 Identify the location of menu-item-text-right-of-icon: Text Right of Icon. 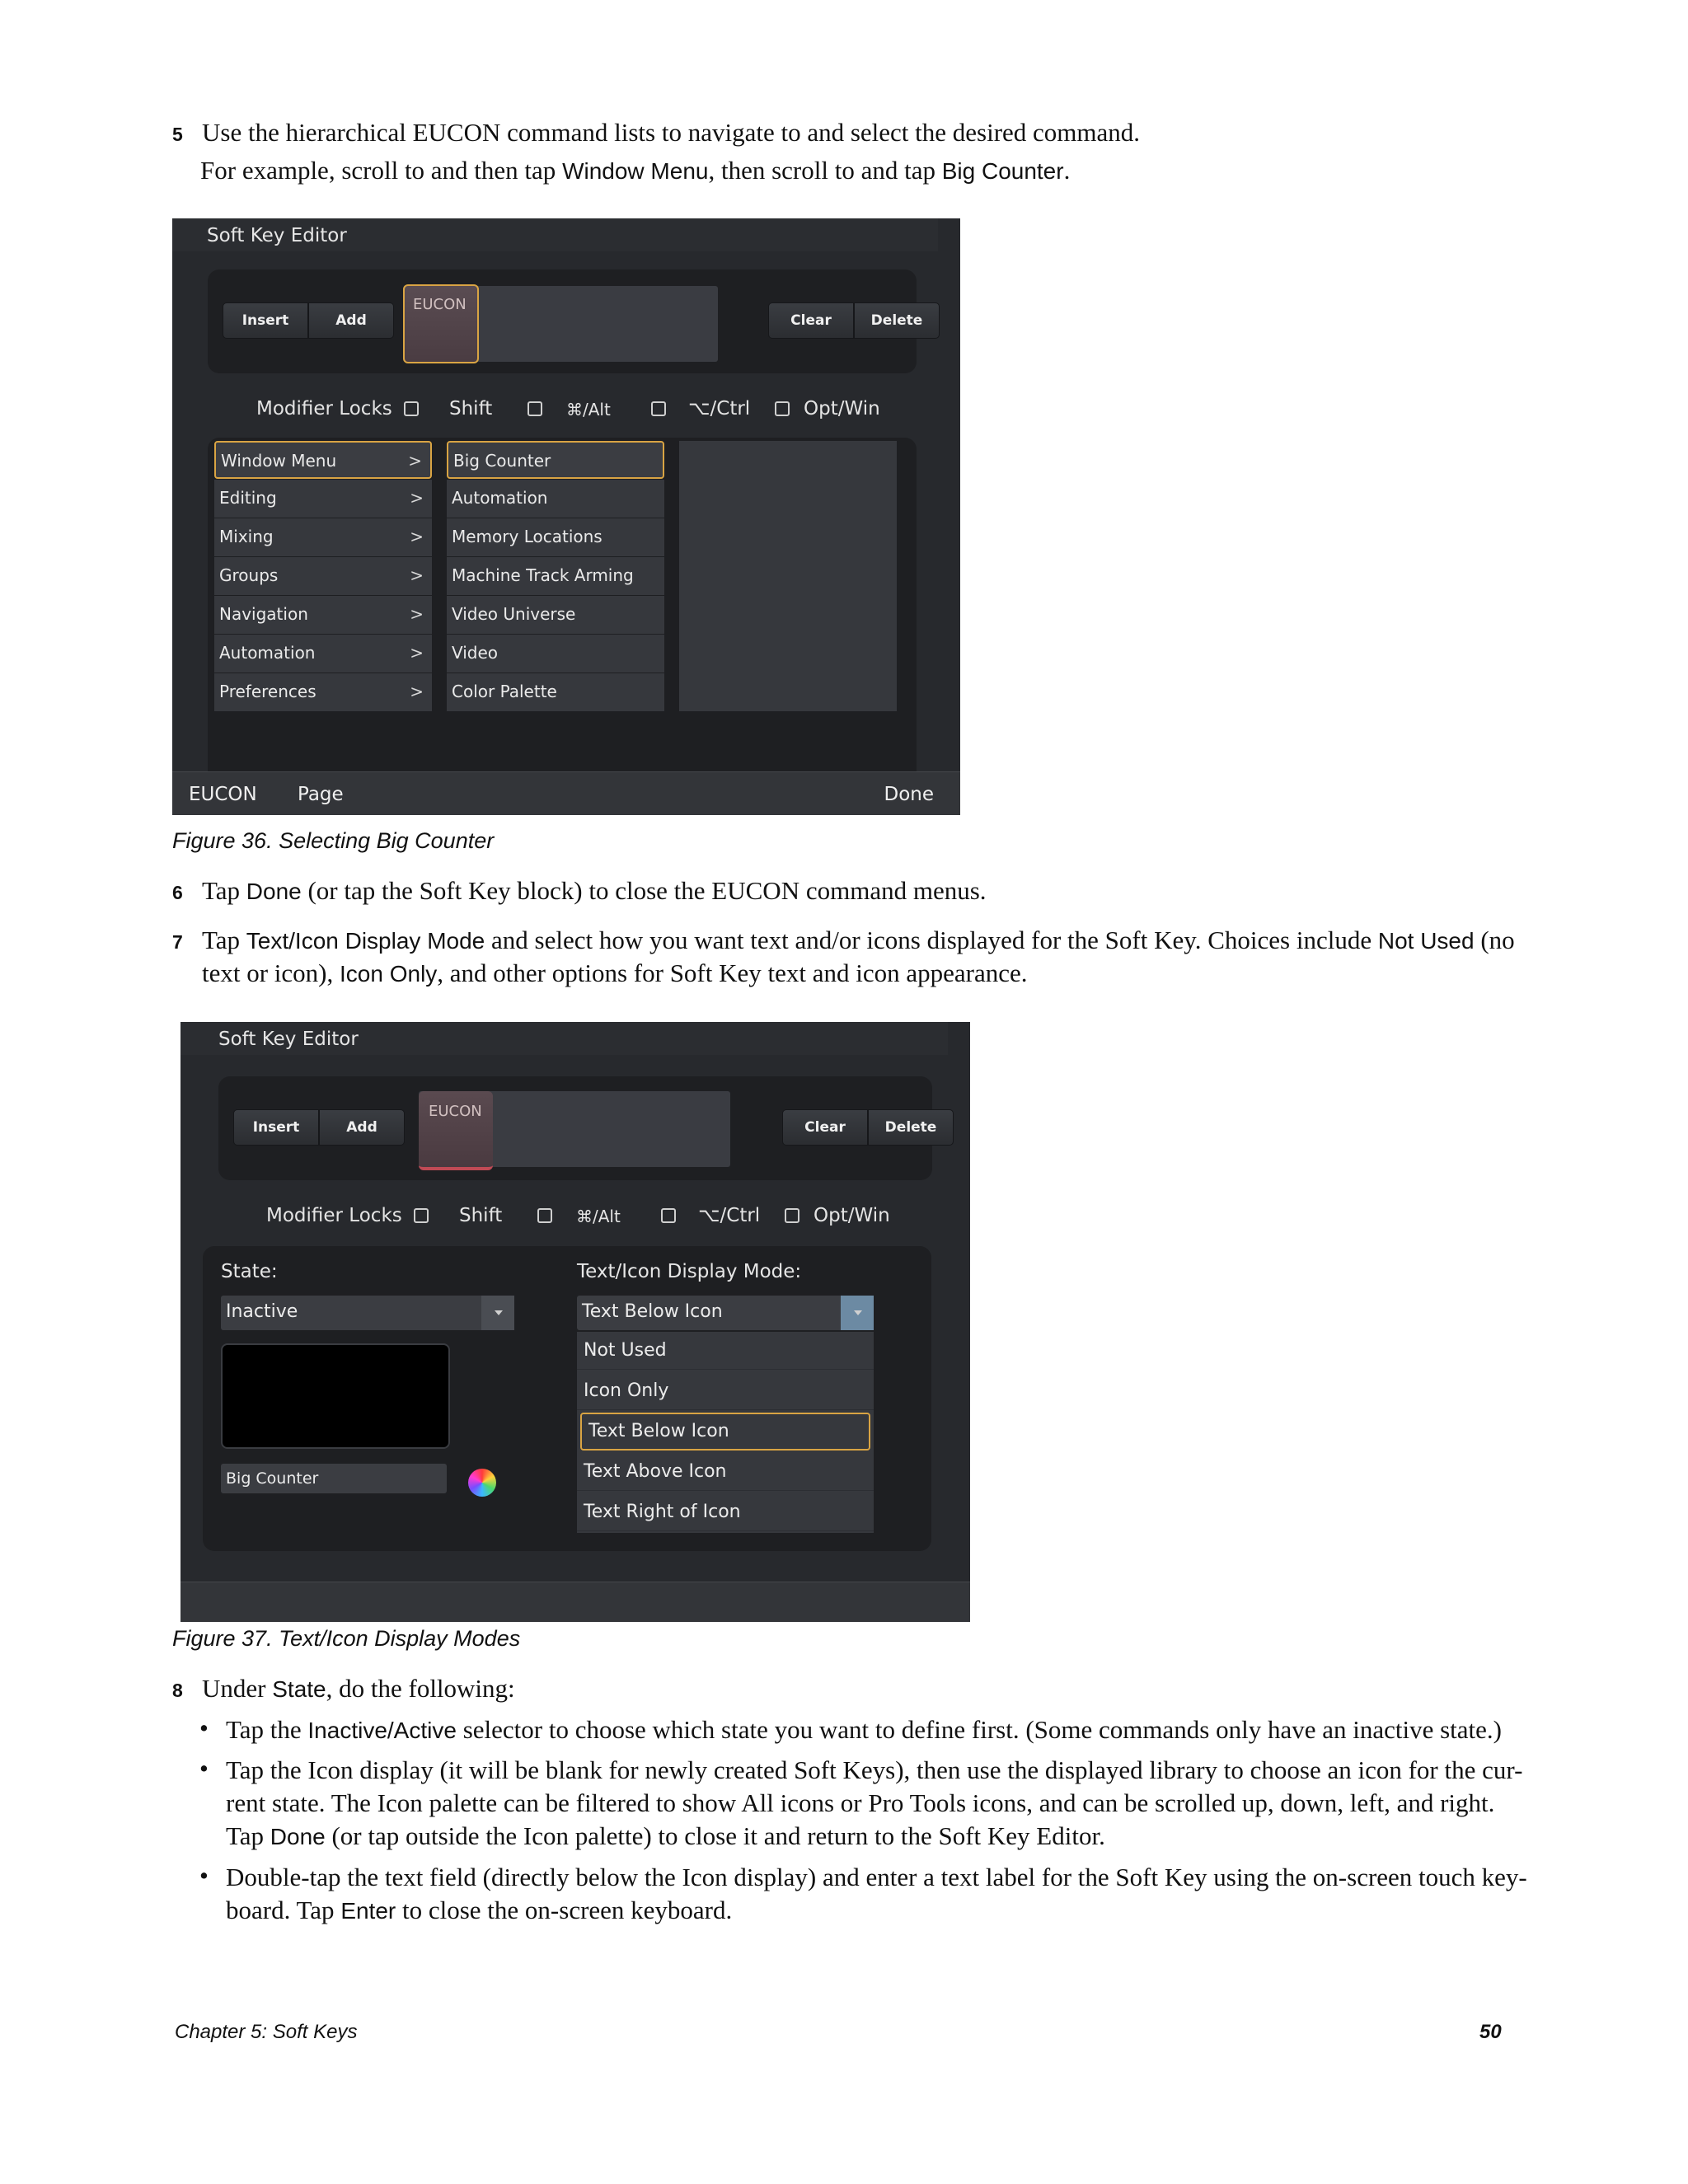
(725, 1512).